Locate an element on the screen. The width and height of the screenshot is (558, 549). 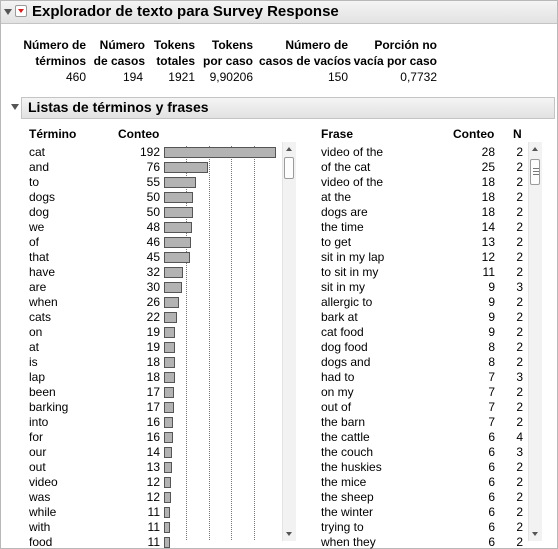
phrase-cell: dogs are is located at coordinates (344, 212).